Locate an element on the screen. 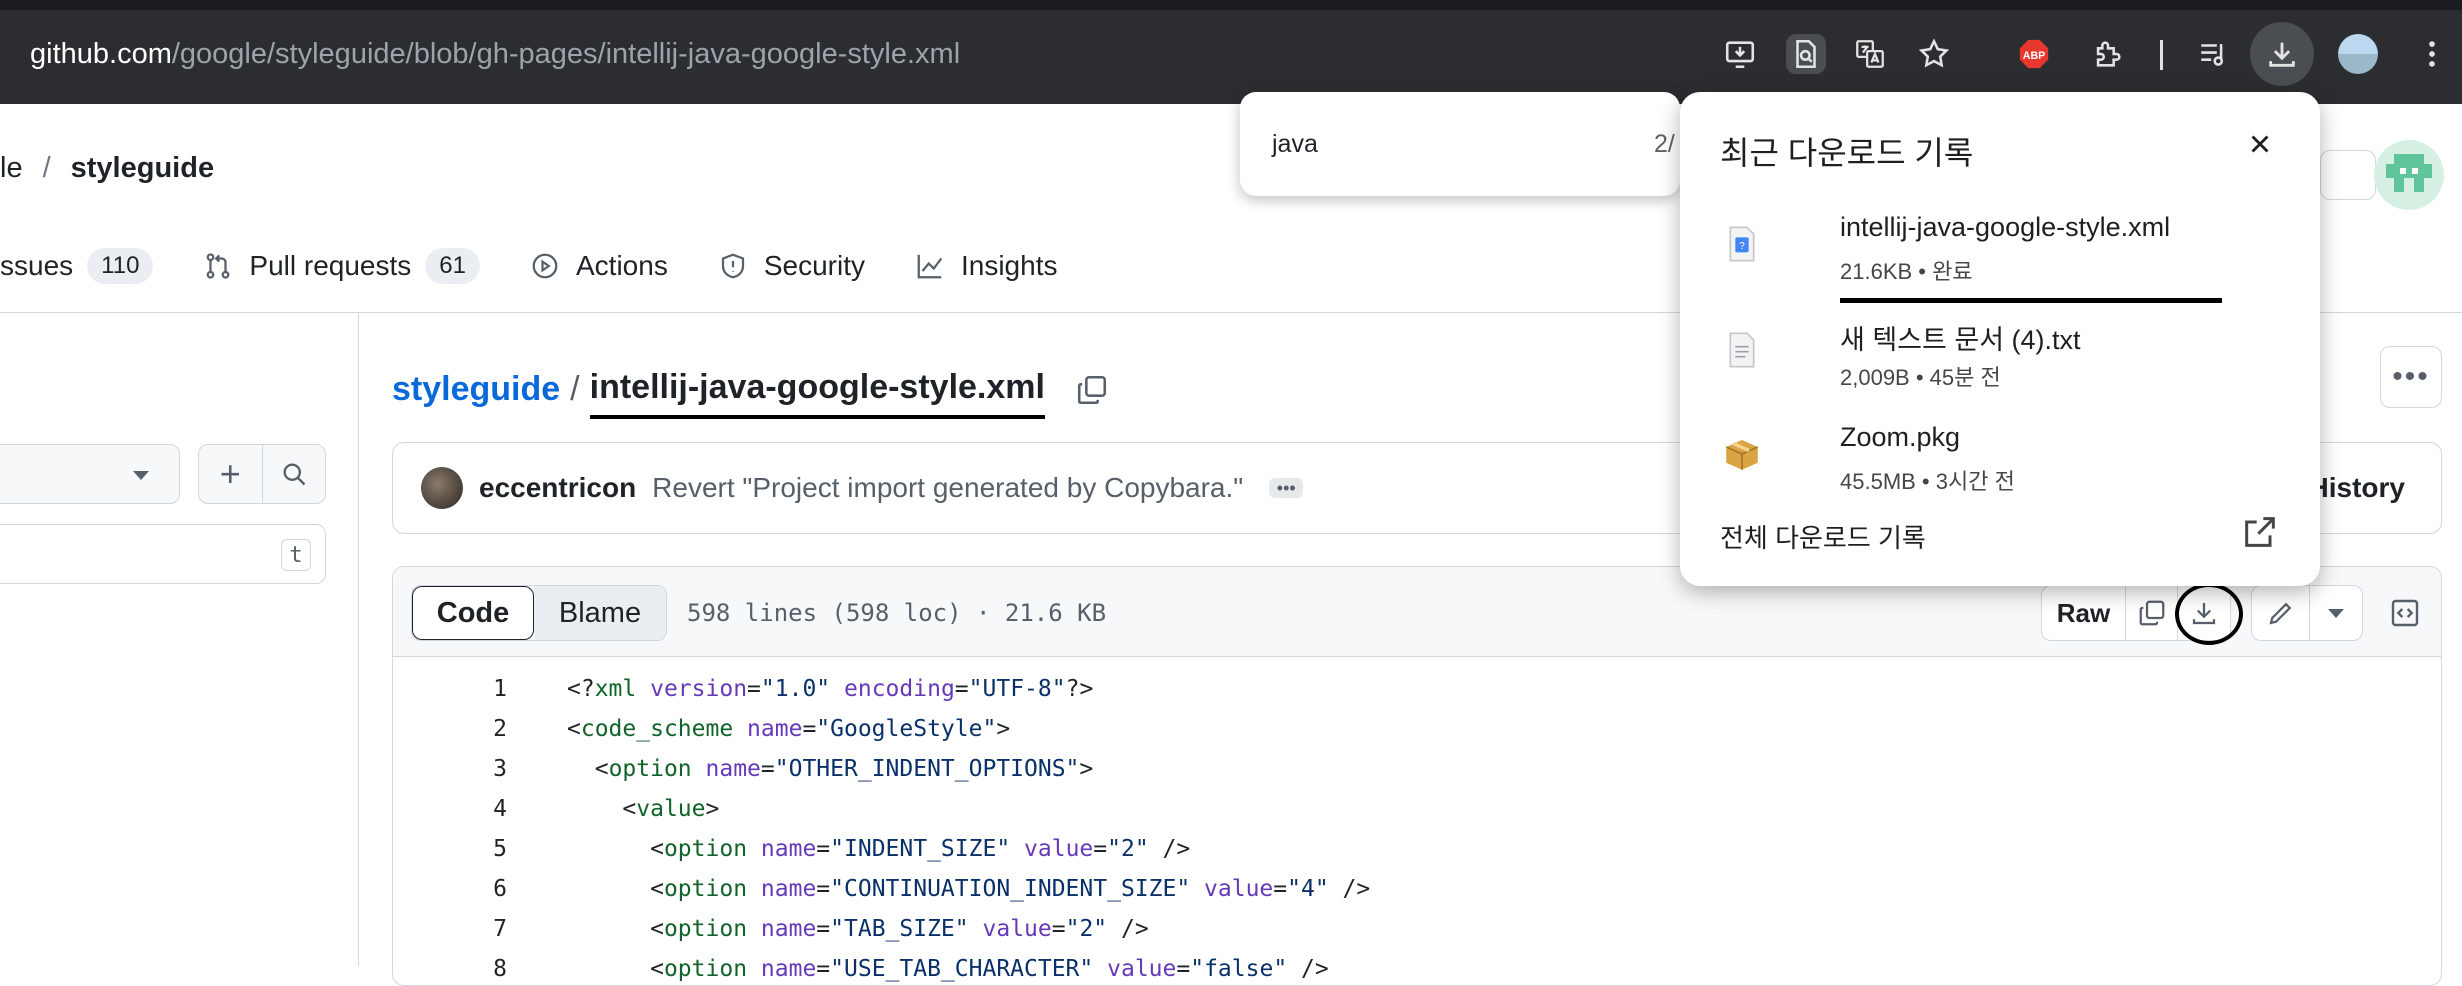 This screenshot has width=2462, height=986. download-status: 2,009B • 45분 전 is located at coordinates (1920, 377).